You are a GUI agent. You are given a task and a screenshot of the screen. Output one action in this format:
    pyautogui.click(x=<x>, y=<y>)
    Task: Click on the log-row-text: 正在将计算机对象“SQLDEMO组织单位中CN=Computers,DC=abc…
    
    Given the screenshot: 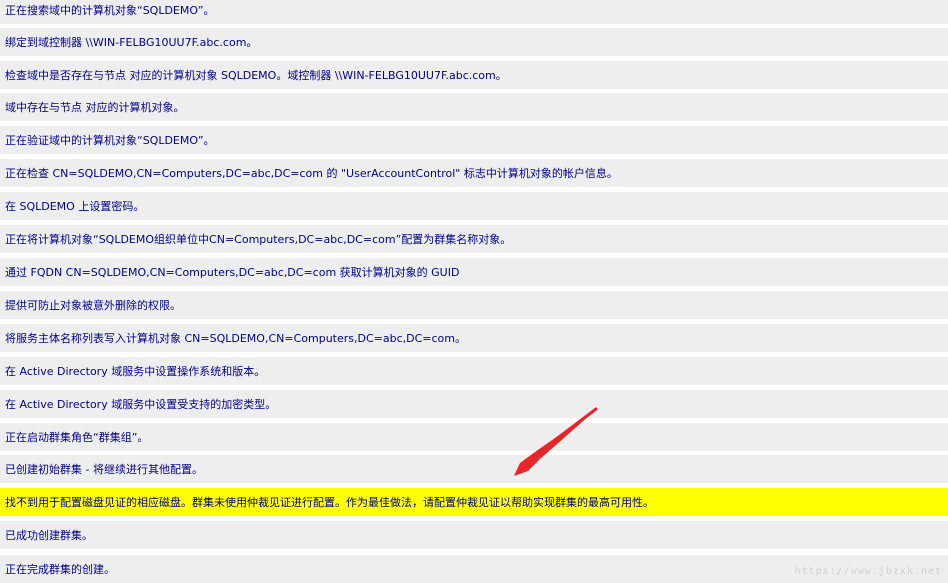 What is the action you would take?
    pyautogui.click(x=258, y=239)
    